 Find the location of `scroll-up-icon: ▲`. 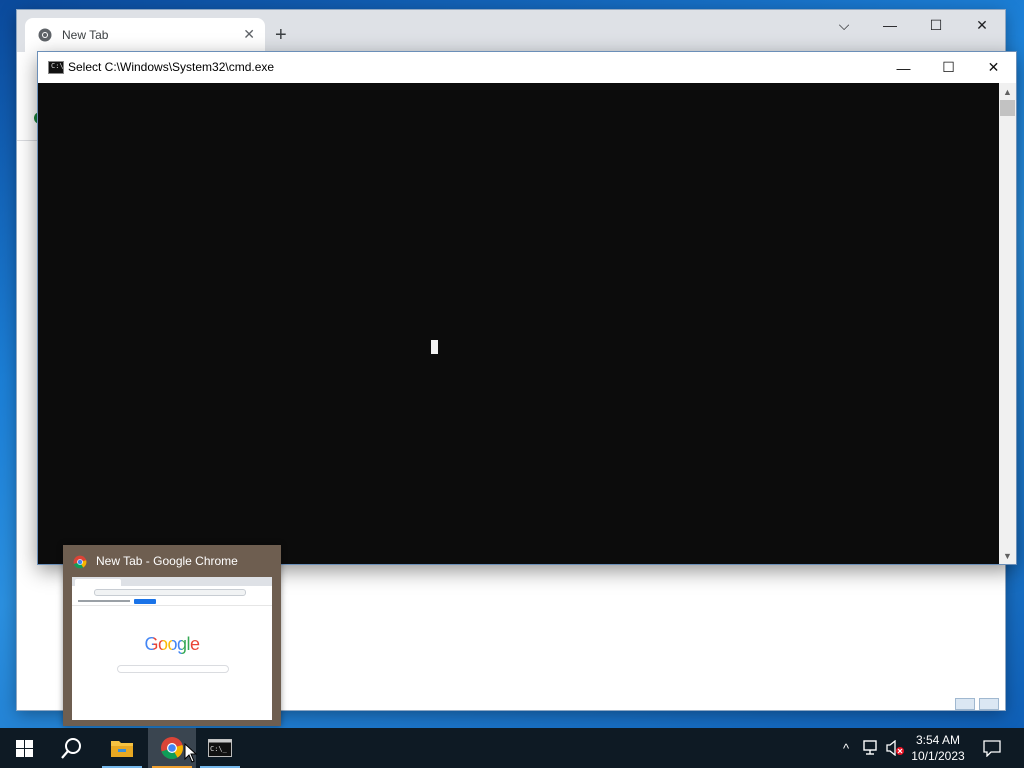

scroll-up-icon: ▲ is located at coordinates (1007, 91).